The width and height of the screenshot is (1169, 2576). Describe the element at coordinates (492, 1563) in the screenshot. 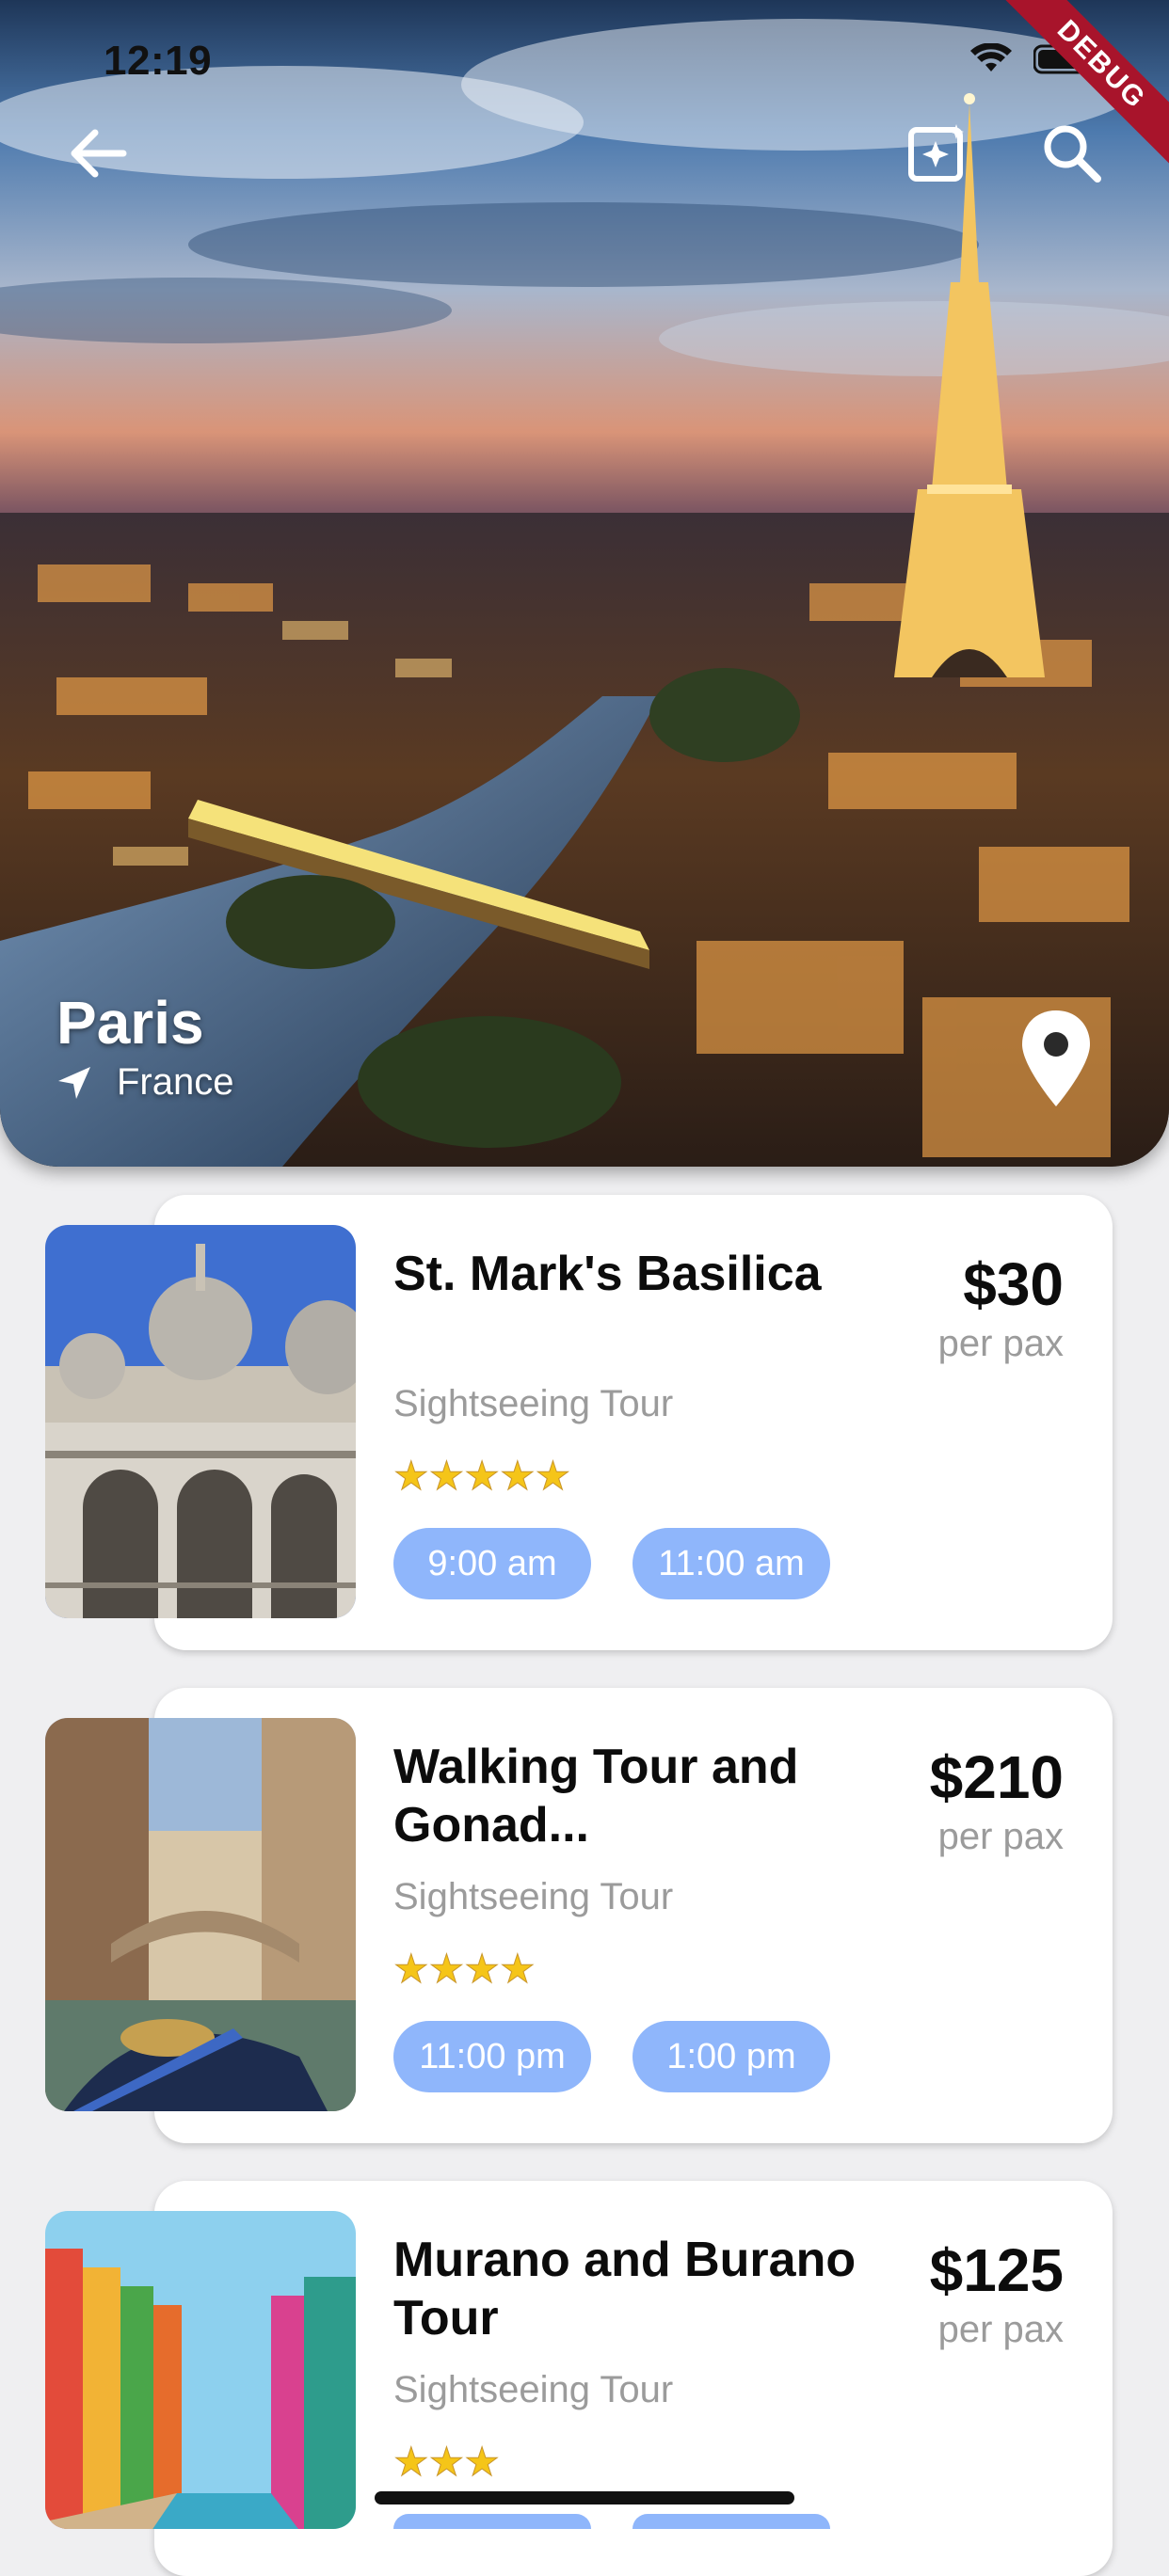

I see `time-slot-chip: 9:00 am` at that location.